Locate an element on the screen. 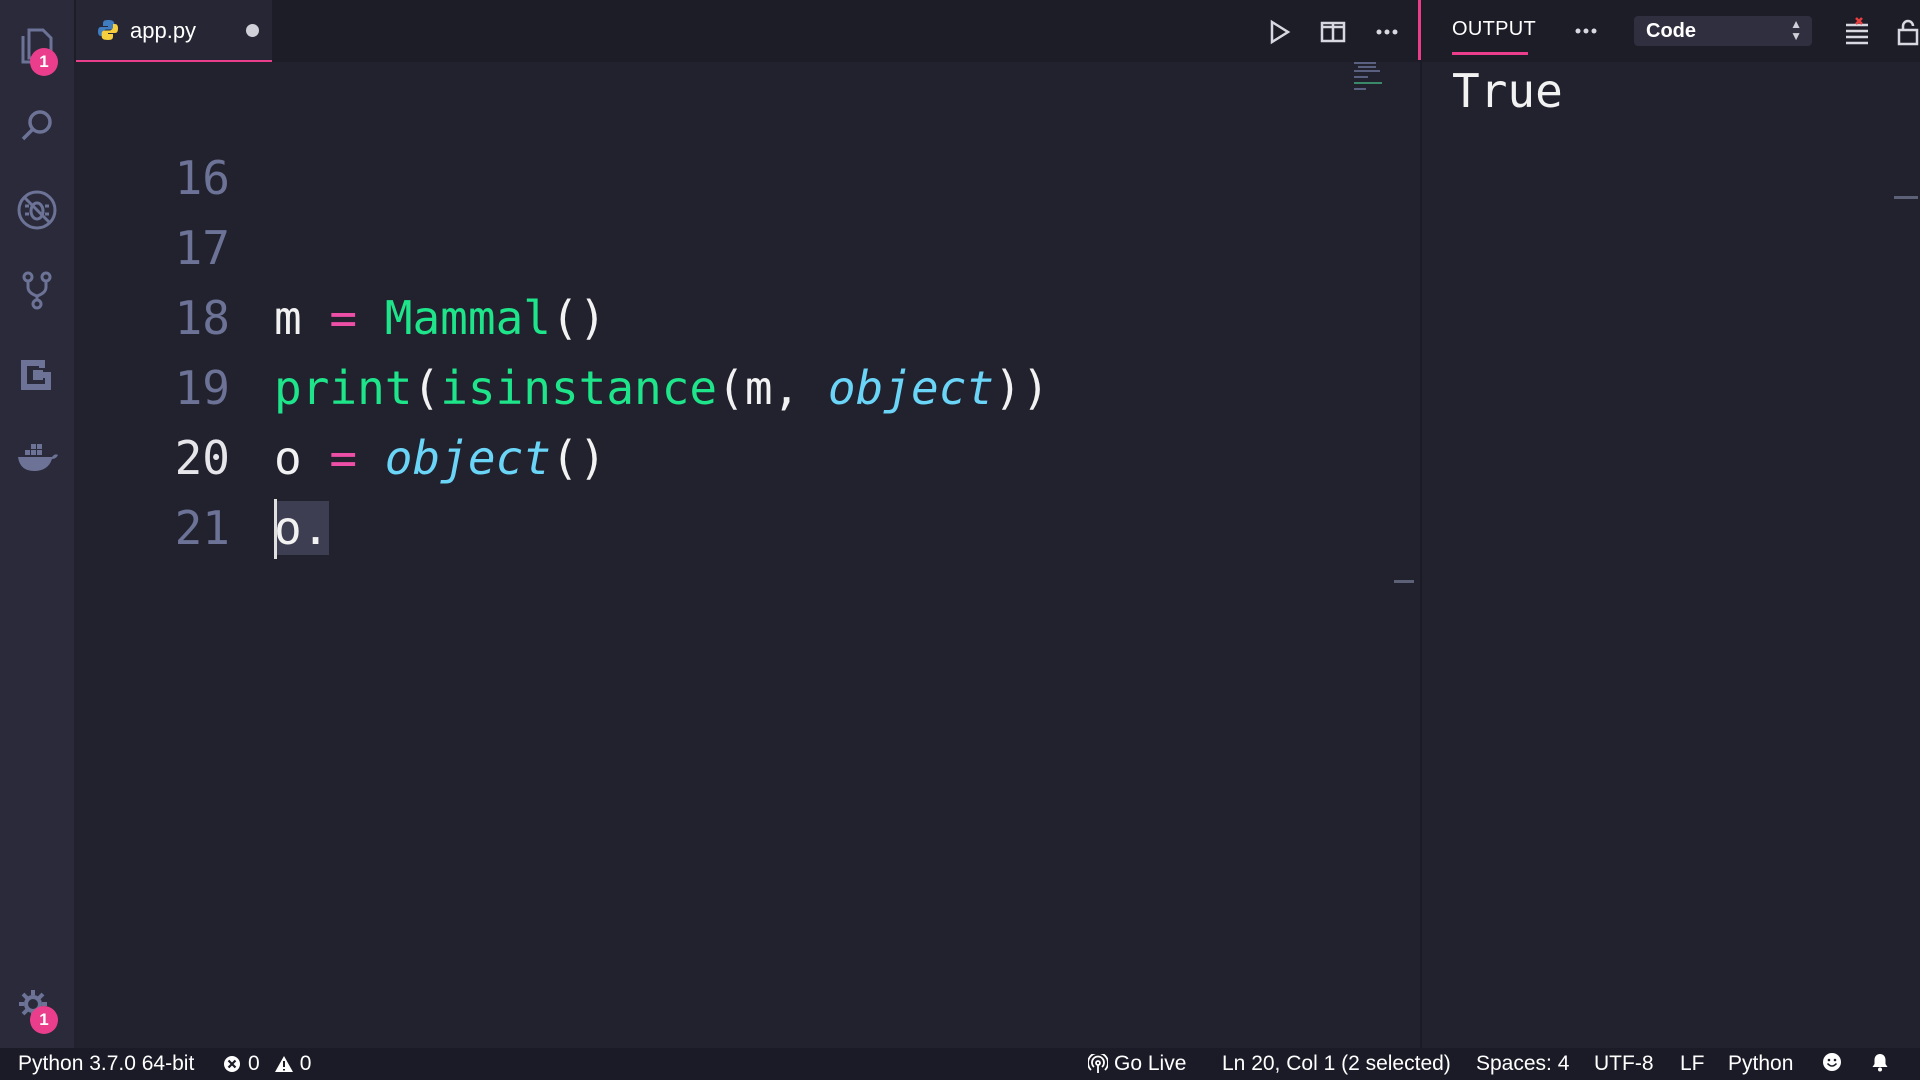 The height and width of the screenshot is (1080, 1920). language-label: Python is located at coordinates (1761, 1063).